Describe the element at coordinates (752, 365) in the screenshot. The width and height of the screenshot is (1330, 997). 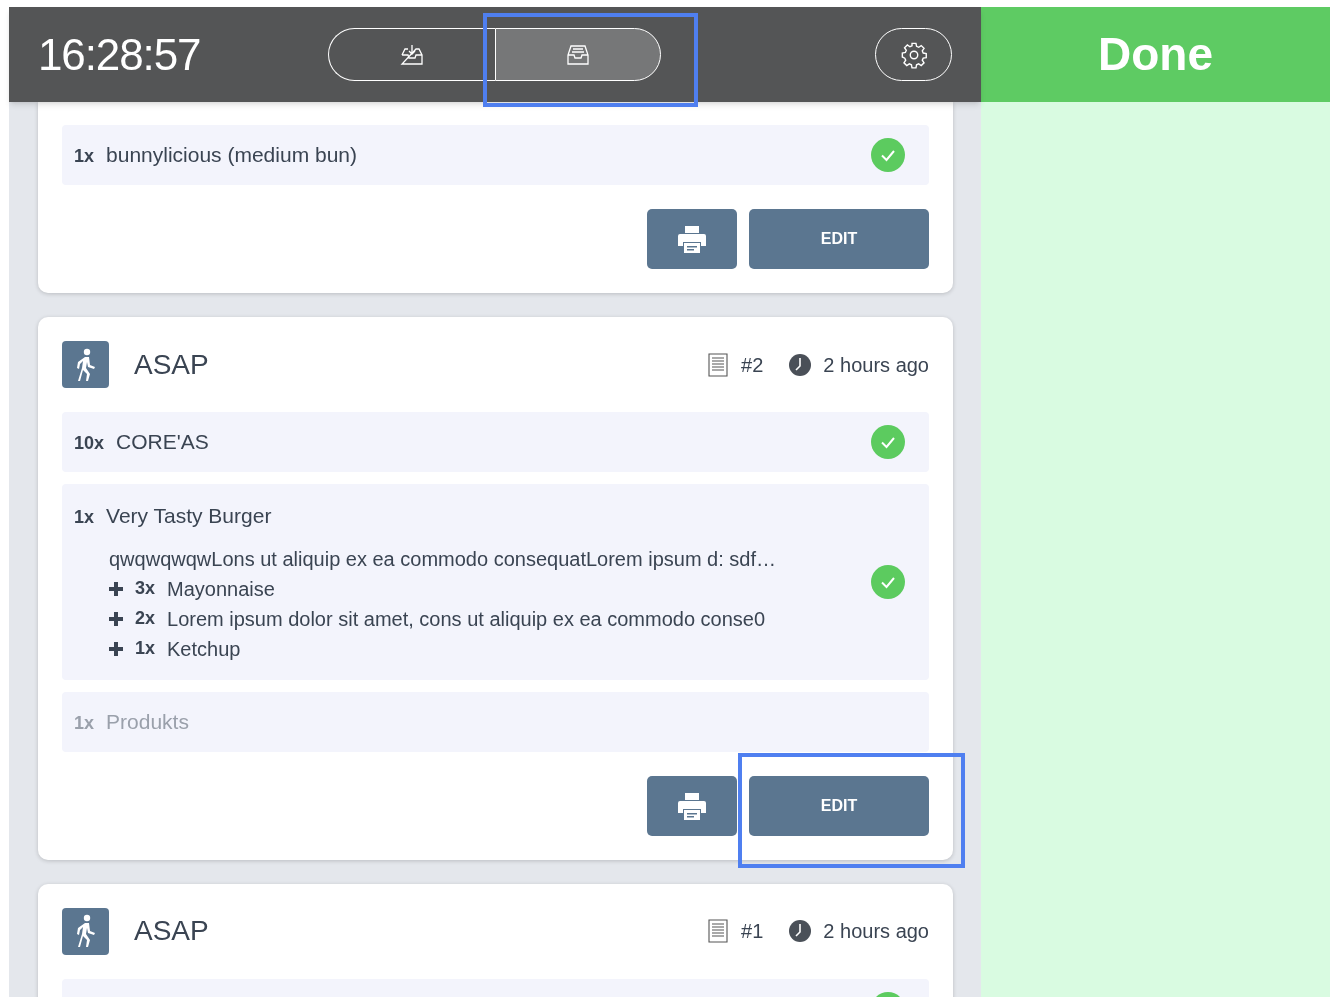
I see `order-number: #2` at that location.